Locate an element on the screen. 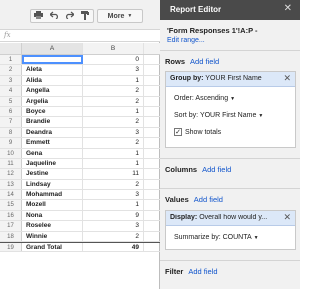 Image resolution: width=320 pixels, height=289 pixels. table-row: 7 Brandie 2 is located at coordinates (80, 122).